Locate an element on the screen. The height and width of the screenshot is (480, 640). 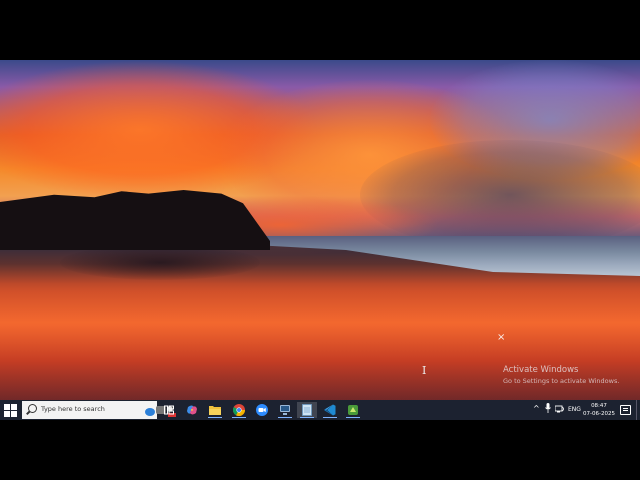
clock-time: 08:47 is located at coordinates (599, 406).